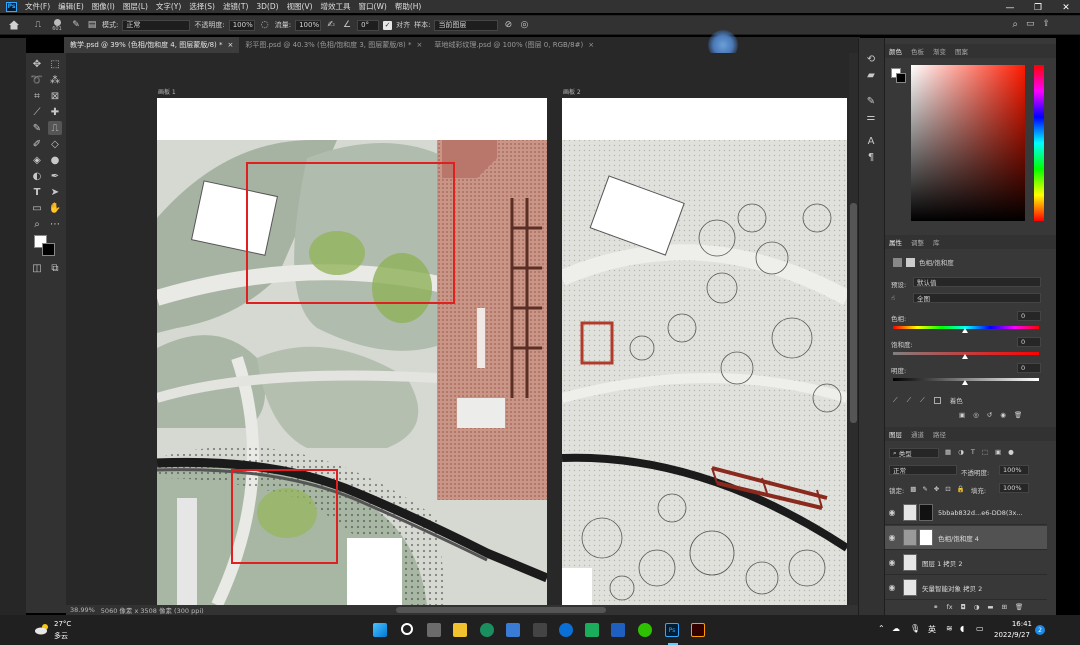 The width and height of the screenshot is (1080, 645). Describe the element at coordinates (267, 6) in the screenshot. I see `menu-3d: 3D(D)` at that location.